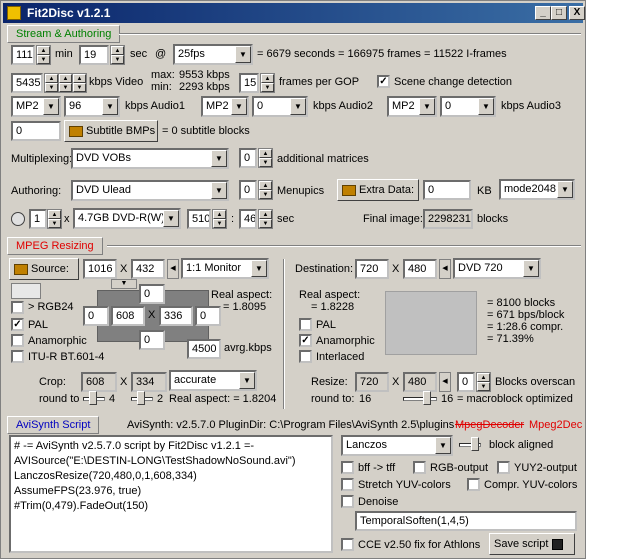 This screenshot has width=640, height=559. Describe the element at coordinates (225, 268) in the screenshot. I see `monitor-select: 1:1 Monitor ▼` at that location.